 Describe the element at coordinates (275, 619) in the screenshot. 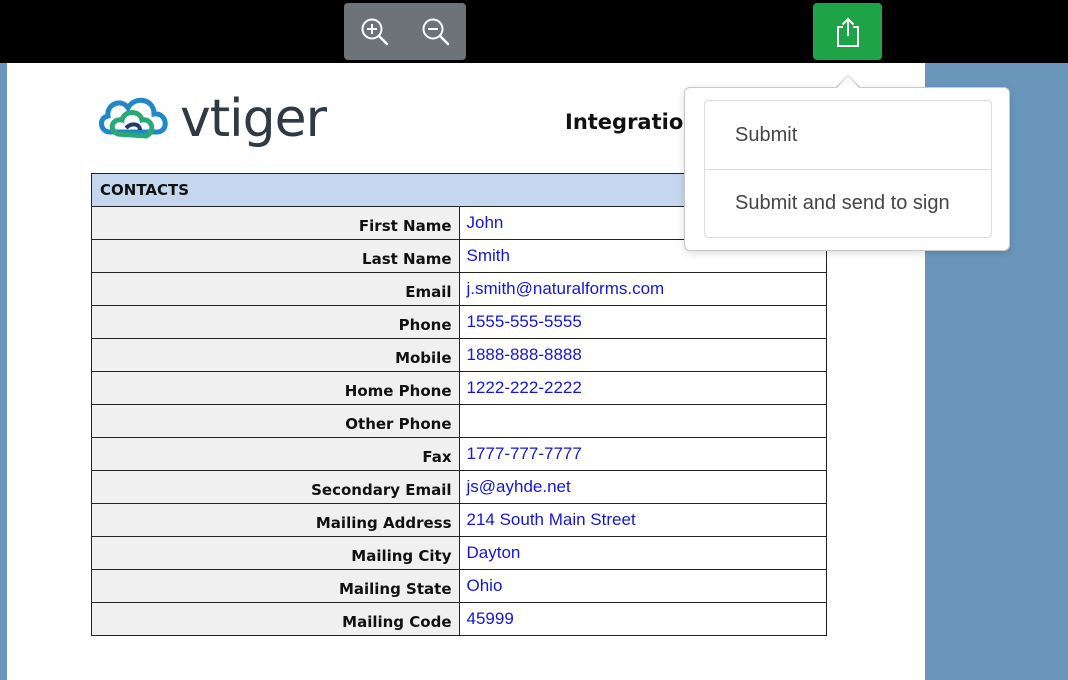

I see `field-label: Mailing Code` at that location.